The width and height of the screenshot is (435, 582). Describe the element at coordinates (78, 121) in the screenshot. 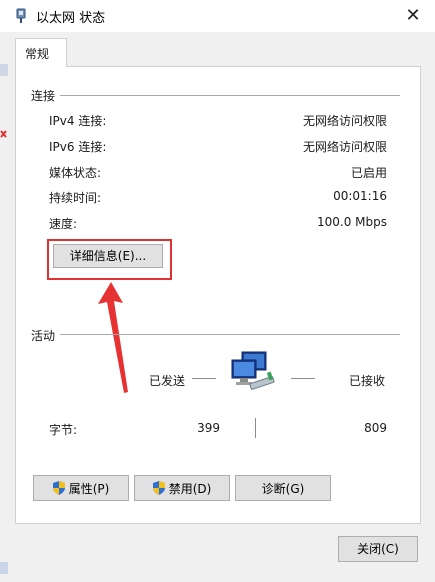

I see `ipv4-label: IPv4 连接:` at that location.